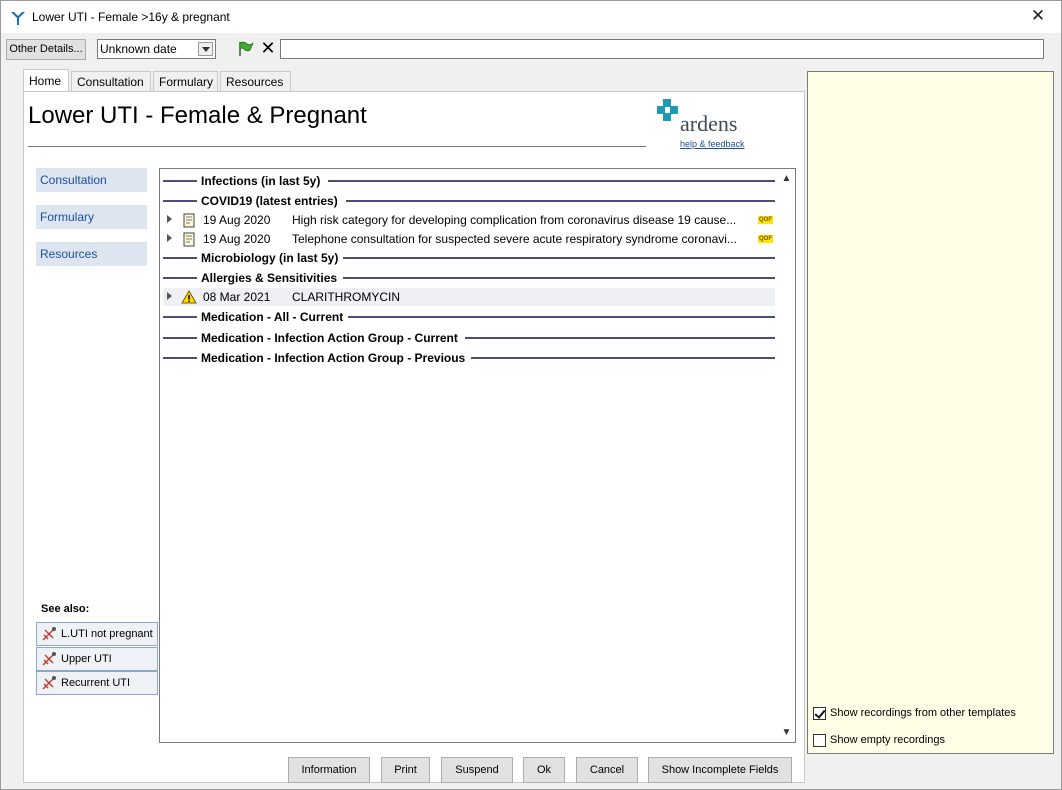  Describe the element at coordinates (469, 258) in the screenshot. I see `section-header: Microbiology (in last 5y)` at that location.